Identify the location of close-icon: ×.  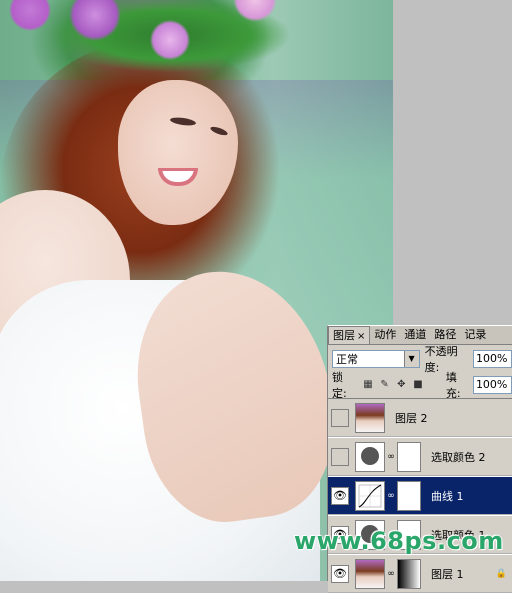
(361, 336).